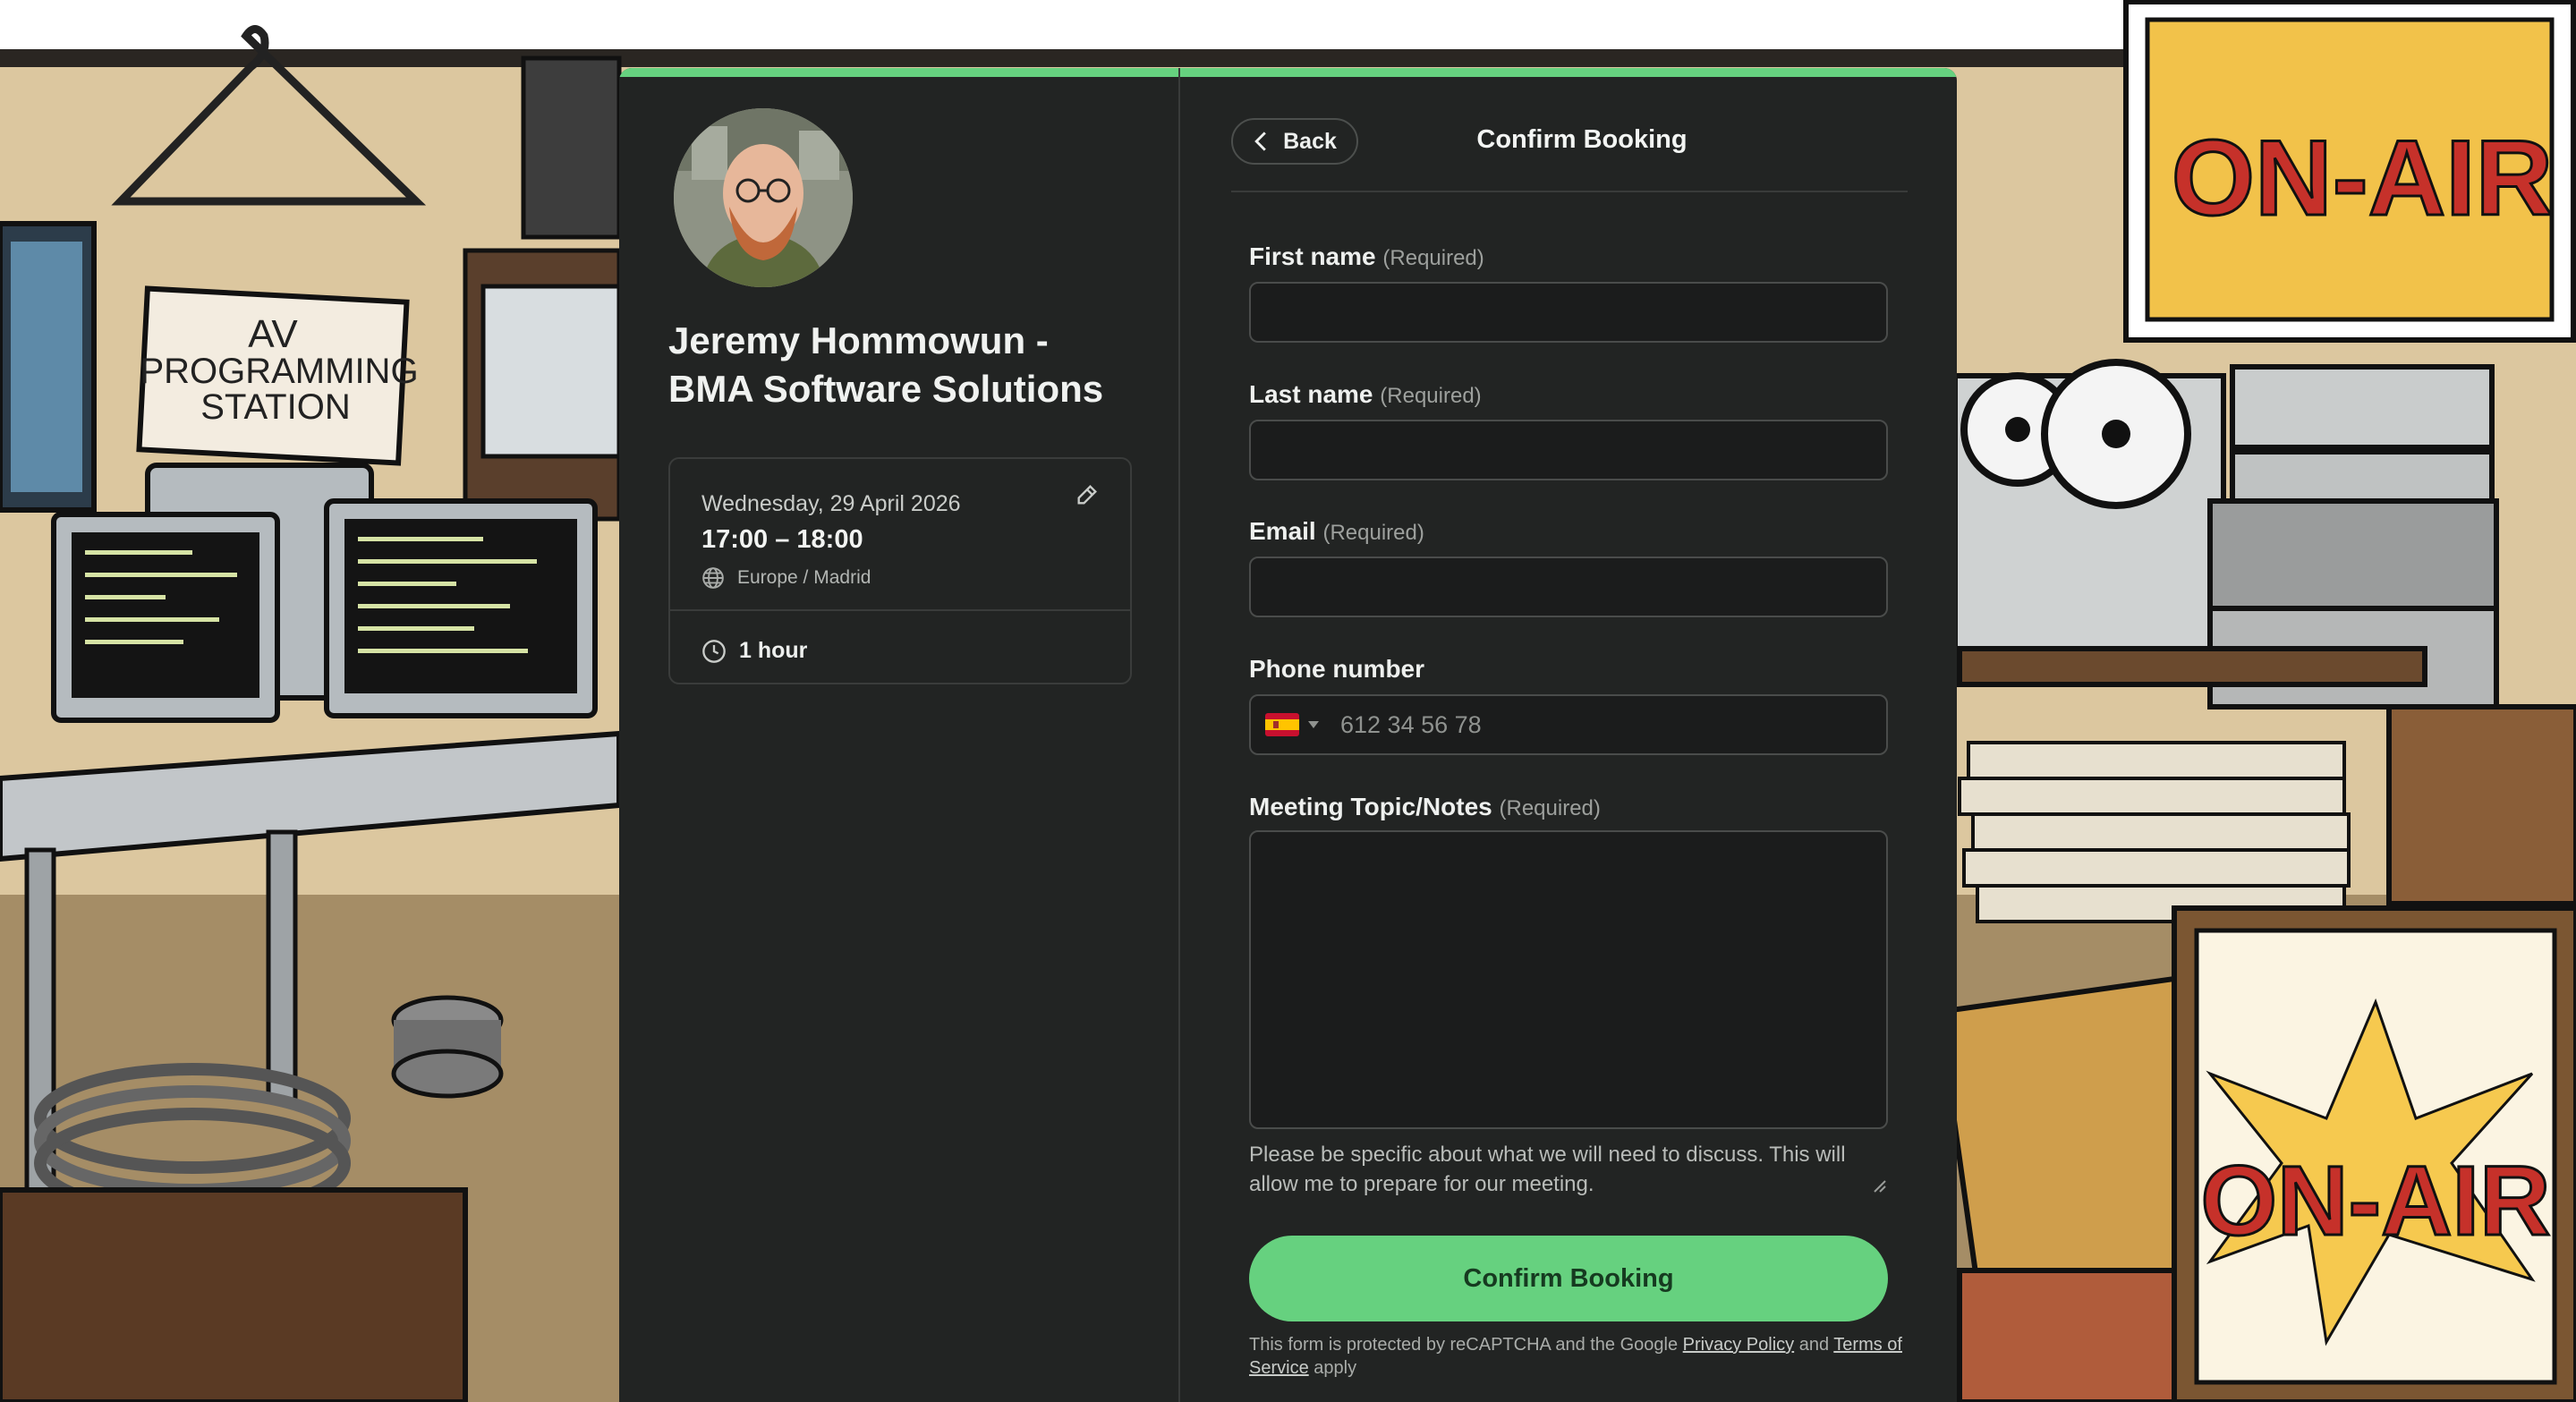 Image resolution: width=2576 pixels, height=1402 pixels. What do you see at coordinates (1568, 979) in the screenshot?
I see `notes-textarea` at bounding box center [1568, 979].